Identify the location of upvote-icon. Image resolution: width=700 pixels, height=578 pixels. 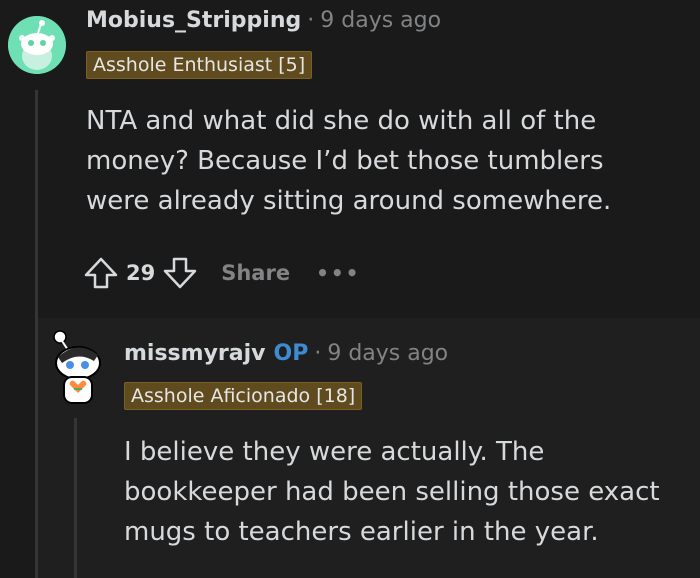
(101, 273).